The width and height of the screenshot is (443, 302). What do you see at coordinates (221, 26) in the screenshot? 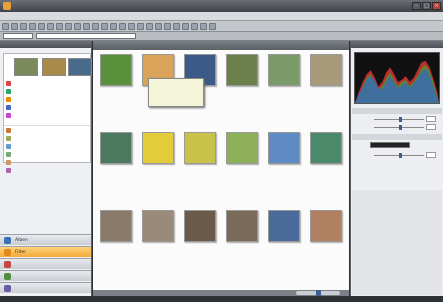
I see `main-toolbar` at bounding box center [221, 26].